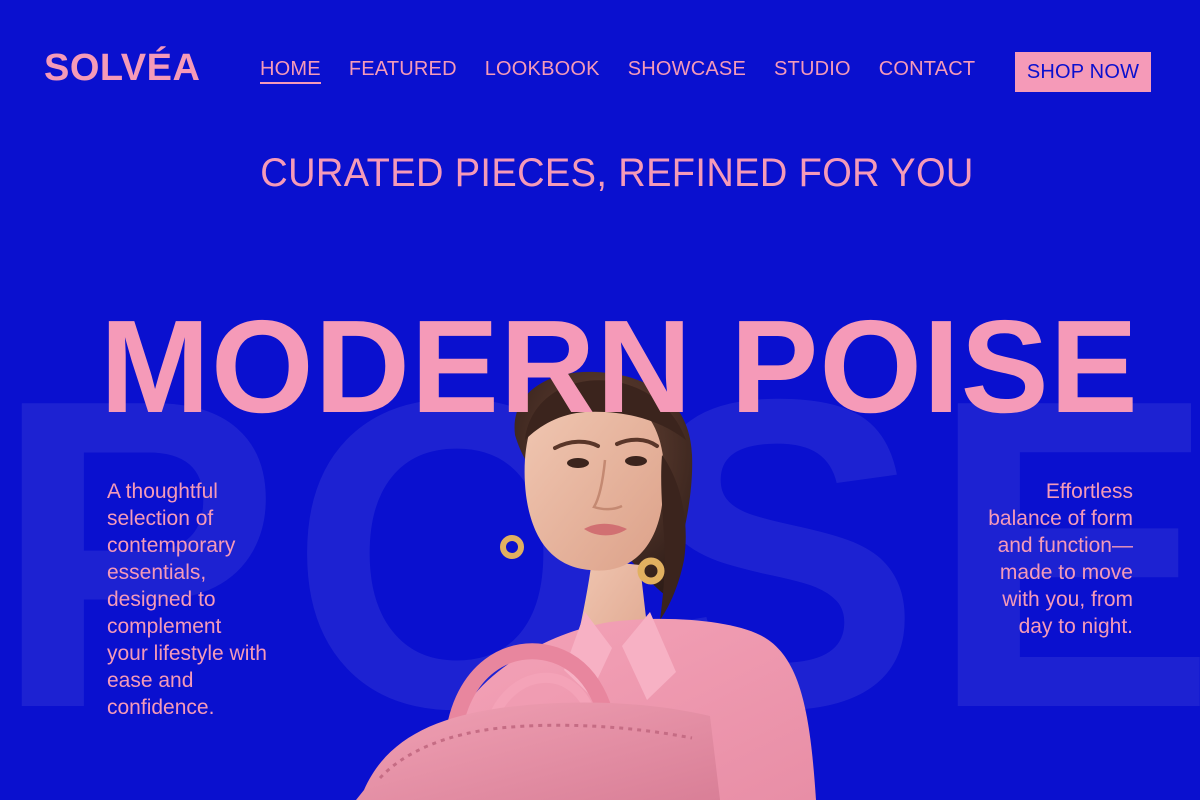 Image resolution: width=1200 pixels, height=800 pixels. Describe the element at coordinates (542, 71) in the screenshot. I see `nav-item-lookbook: LOOKBOOK` at that location.